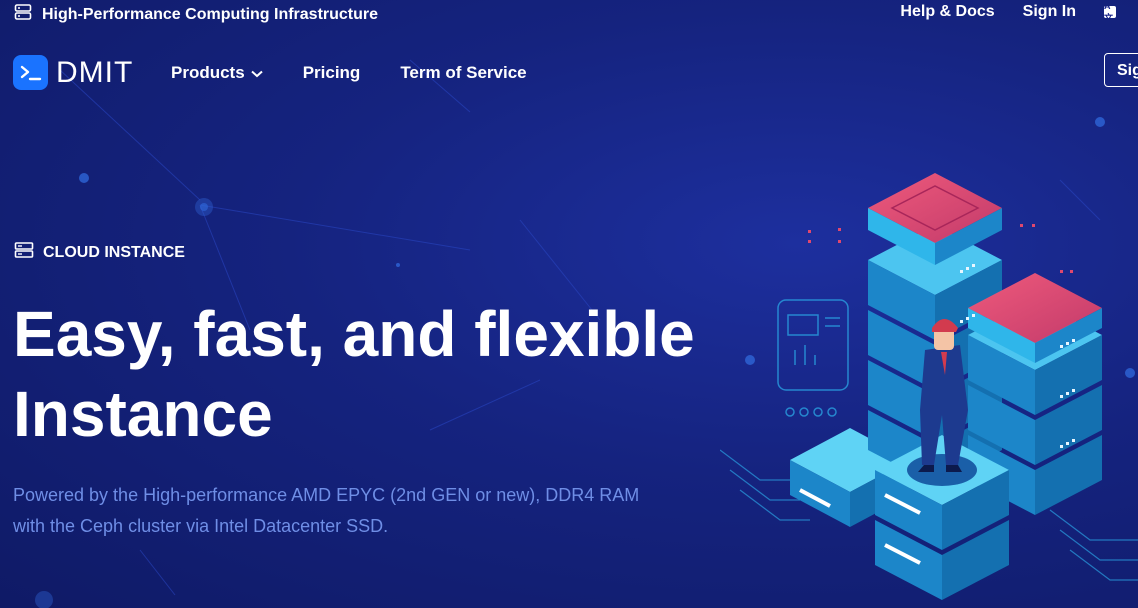  I want to click on nav-item-label: Term of Service, so click(463, 72).